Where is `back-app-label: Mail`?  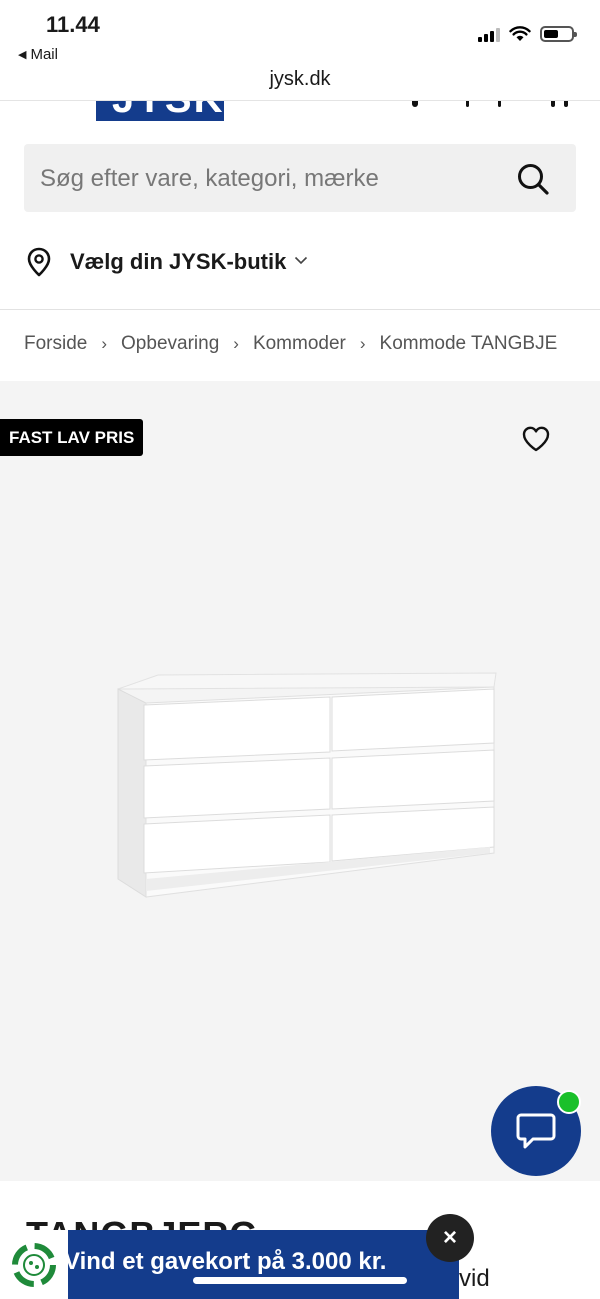 back-app-label: Mail is located at coordinates (44, 54).